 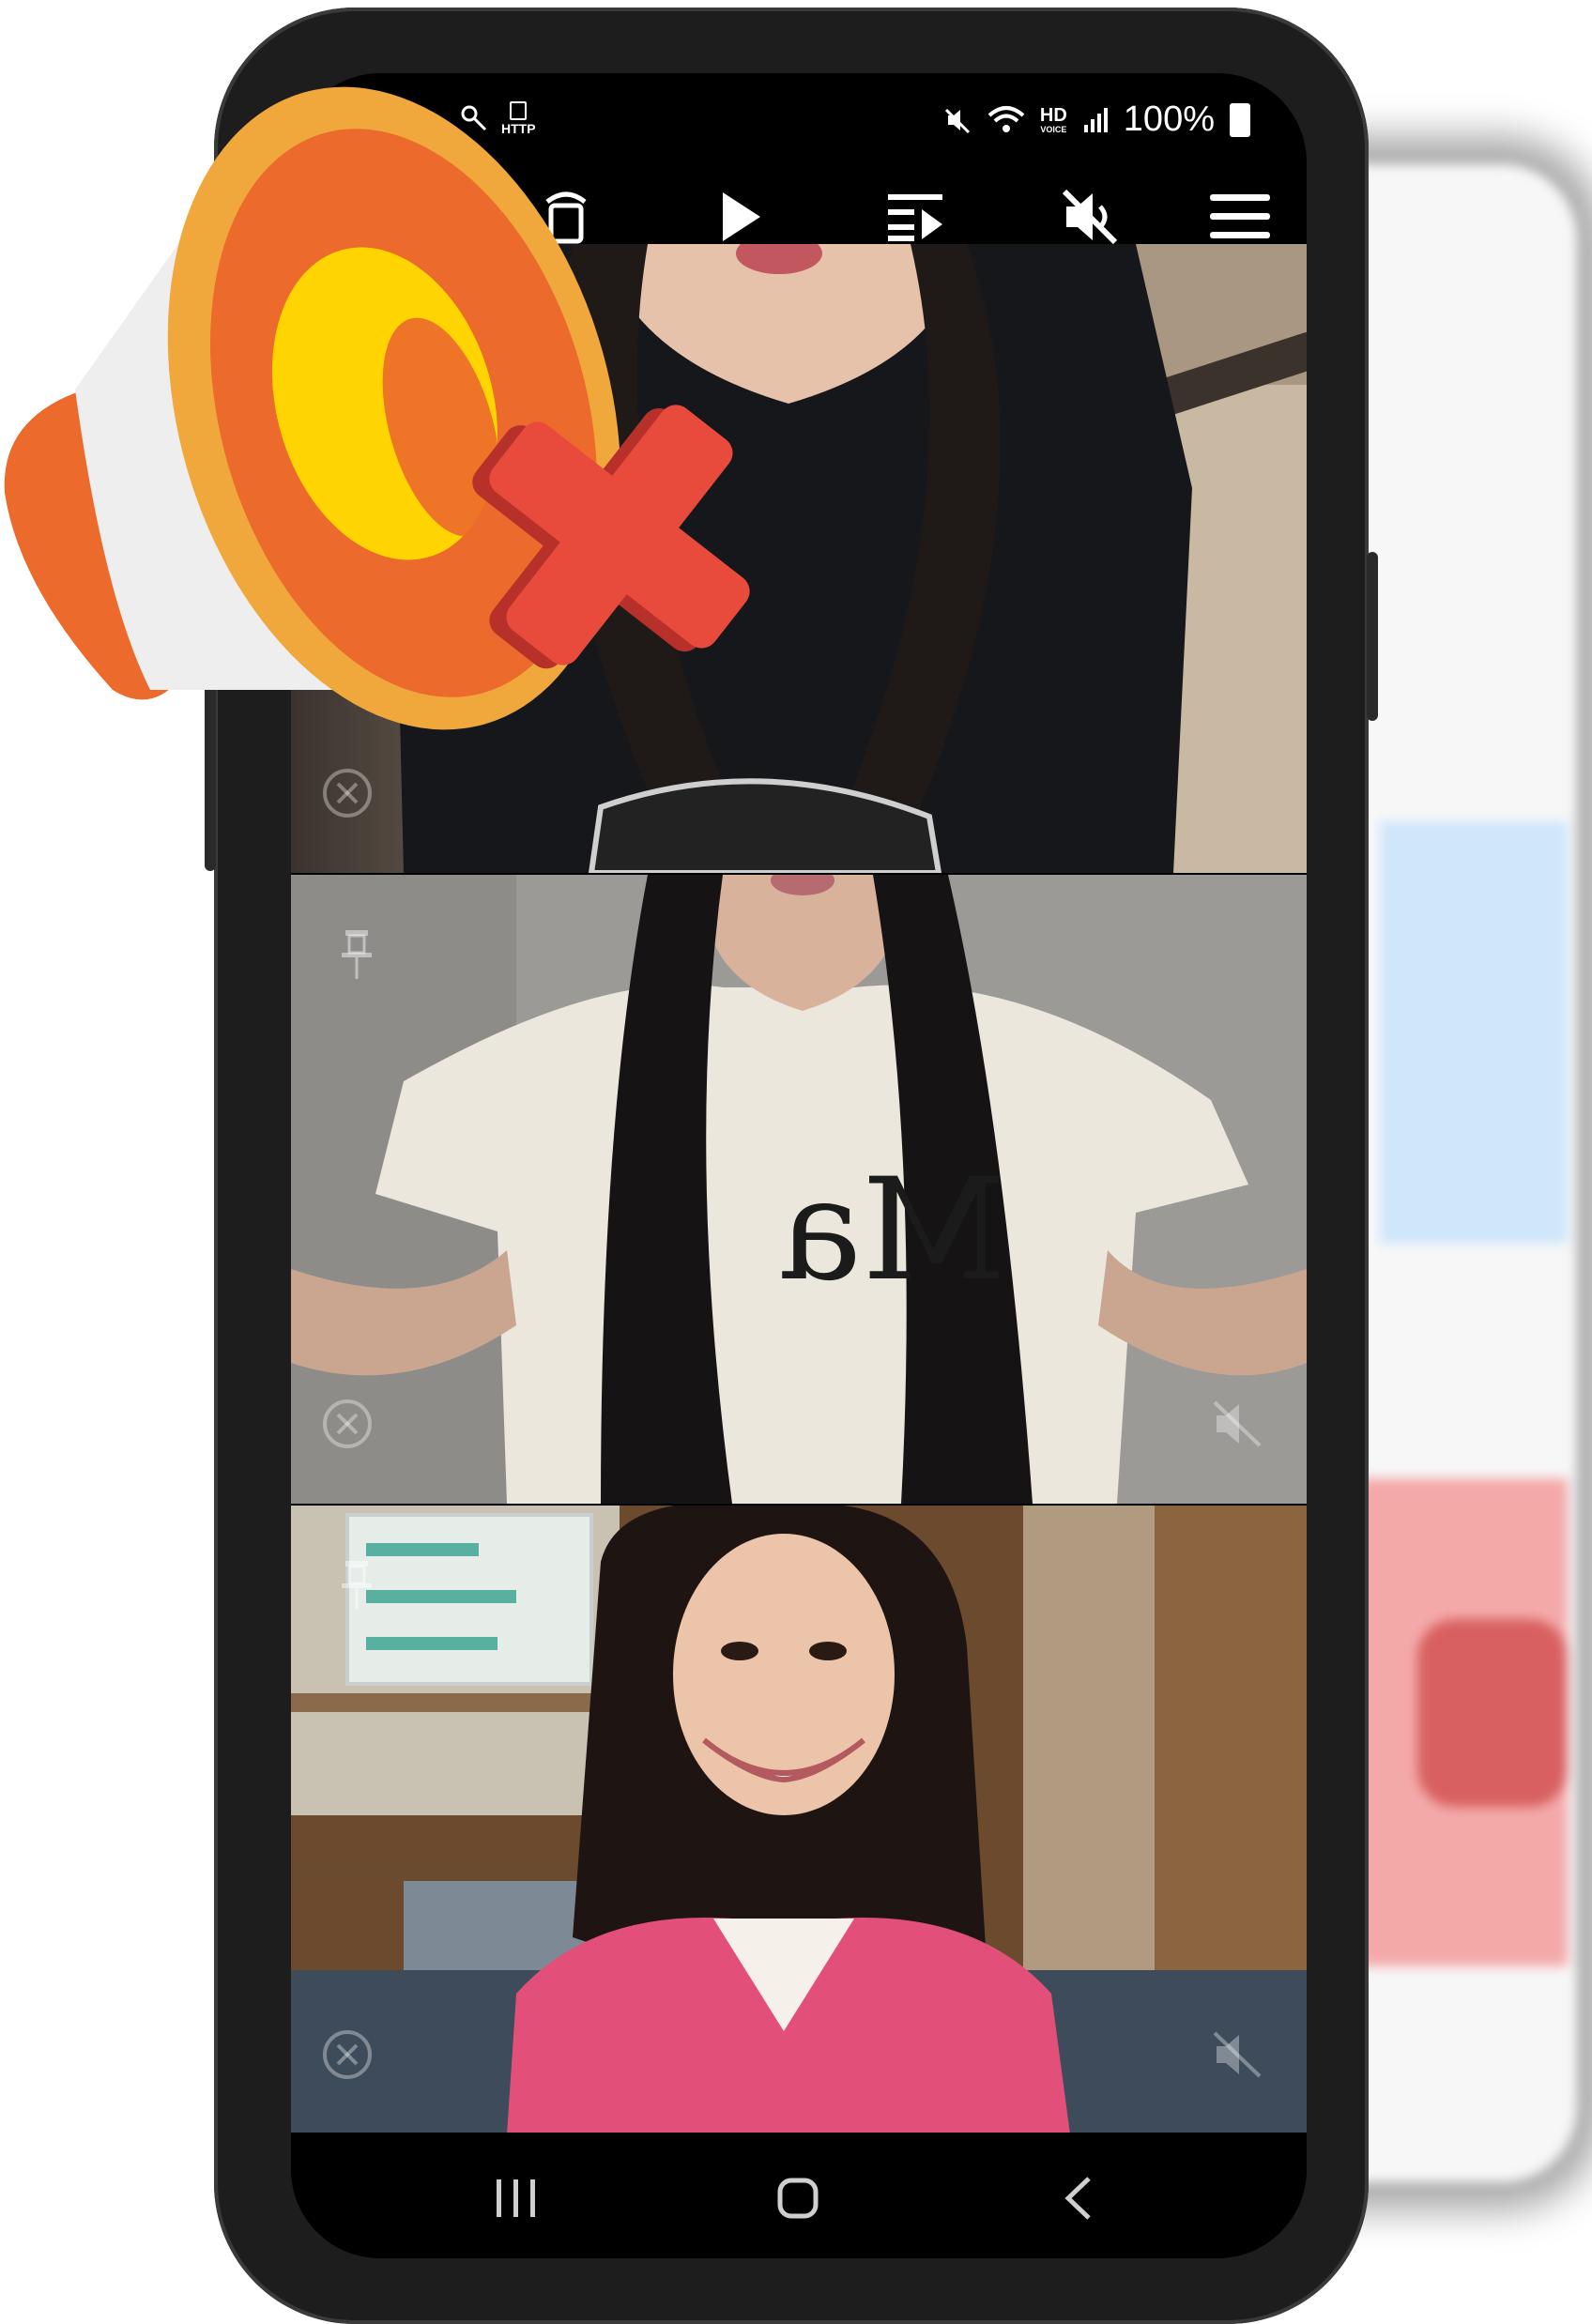 What do you see at coordinates (914, 217) in the screenshot?
I see `playlist-icon` at bounding box center [914, 217].